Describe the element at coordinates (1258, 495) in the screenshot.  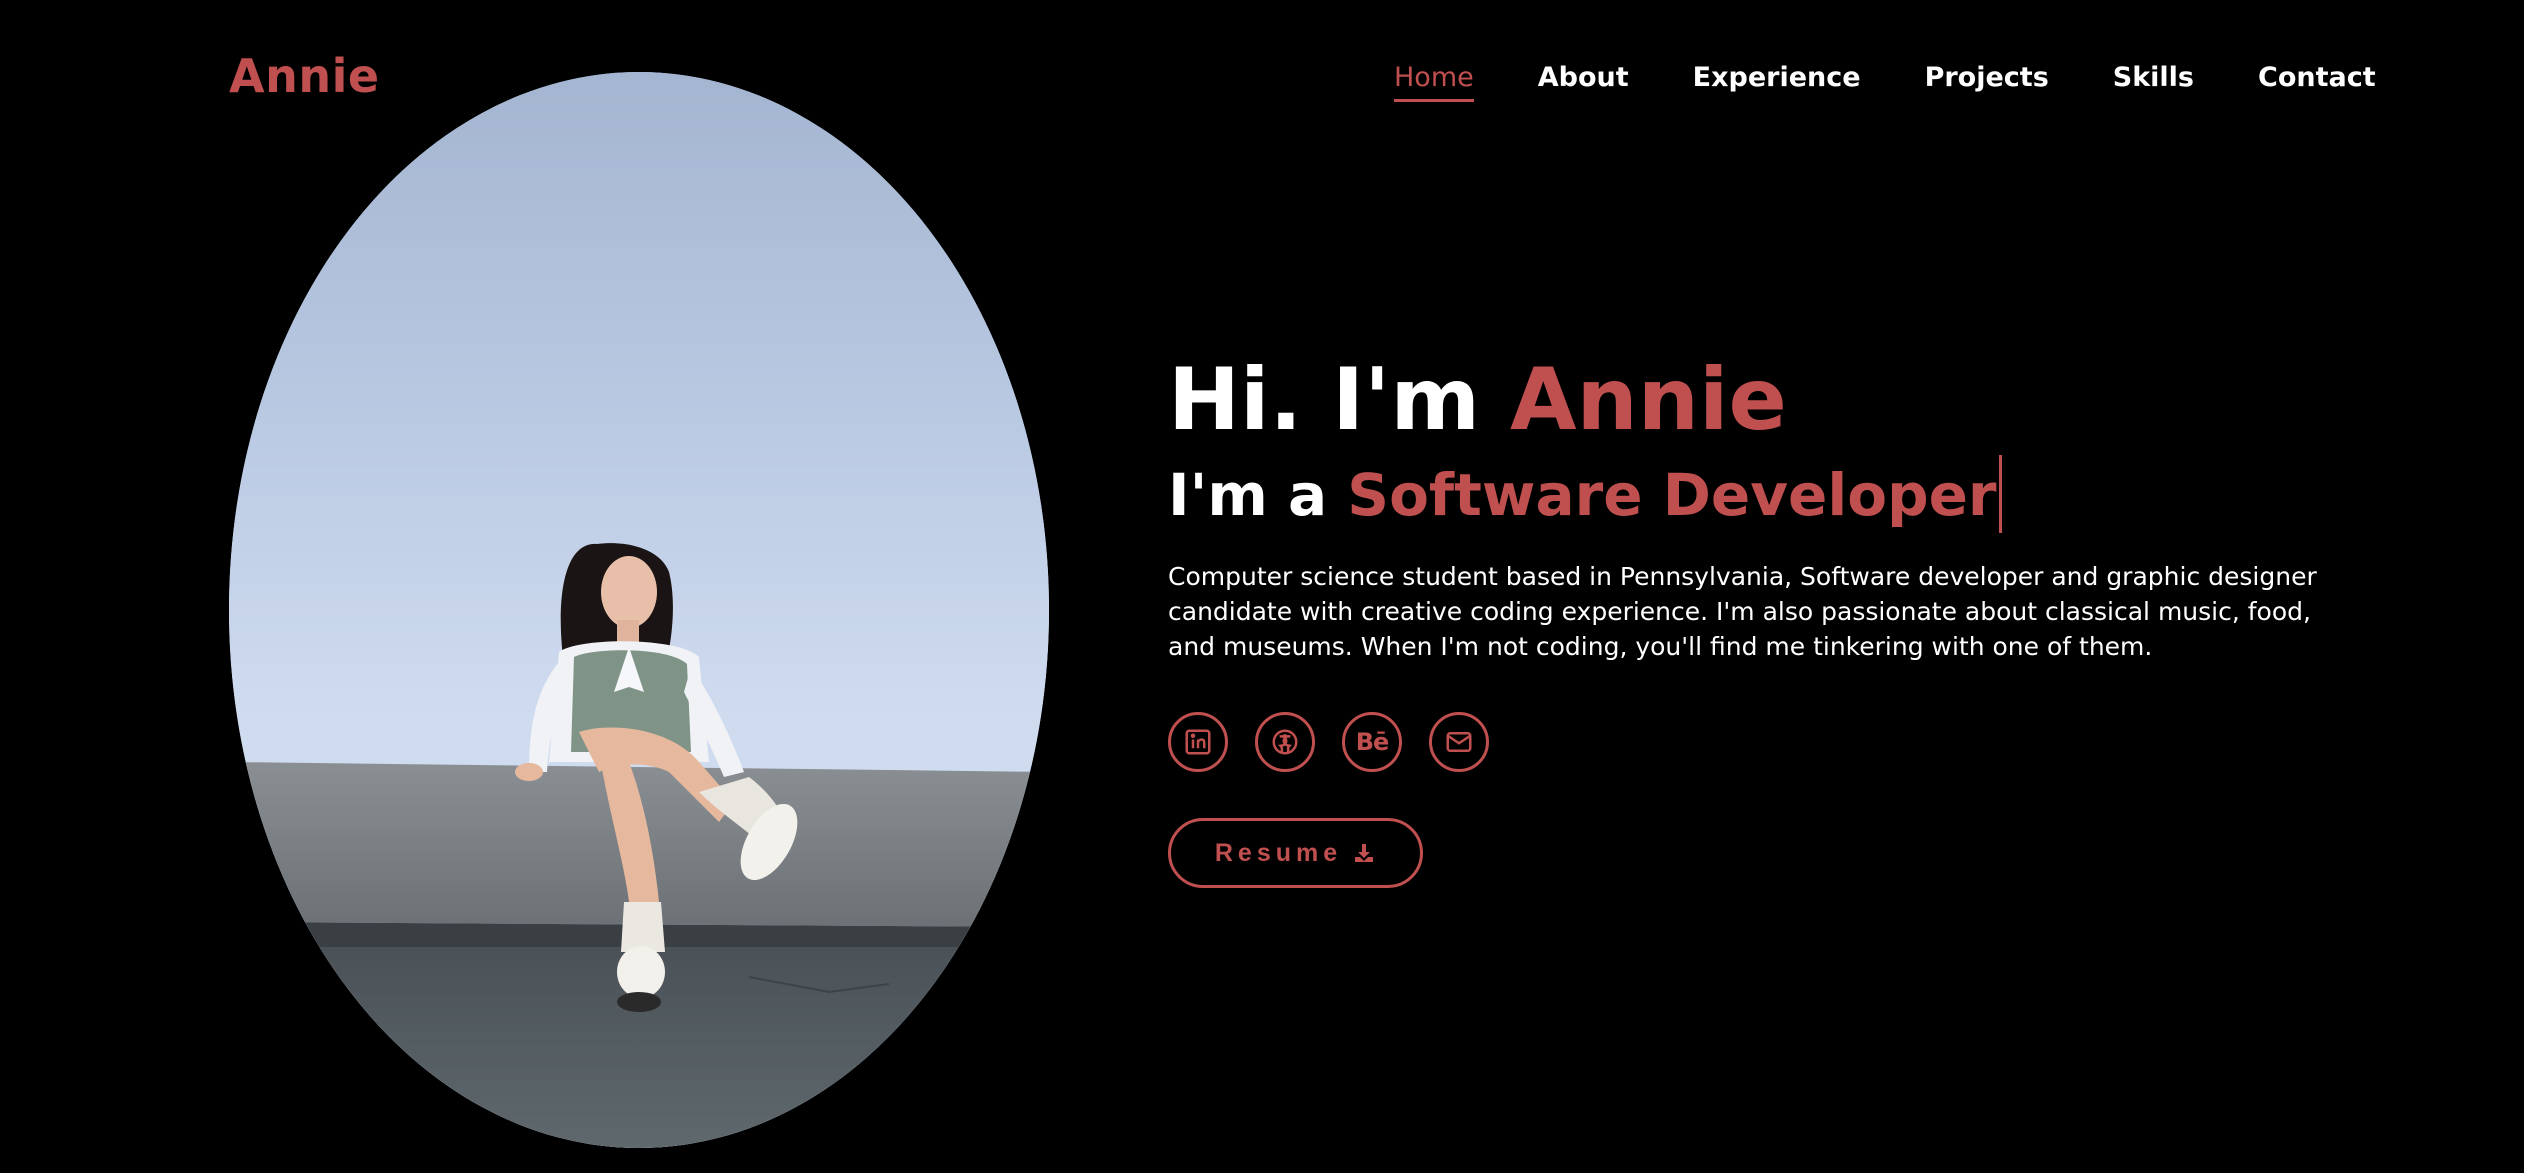
I see `subtitle-prefix: I'm a` at that location.